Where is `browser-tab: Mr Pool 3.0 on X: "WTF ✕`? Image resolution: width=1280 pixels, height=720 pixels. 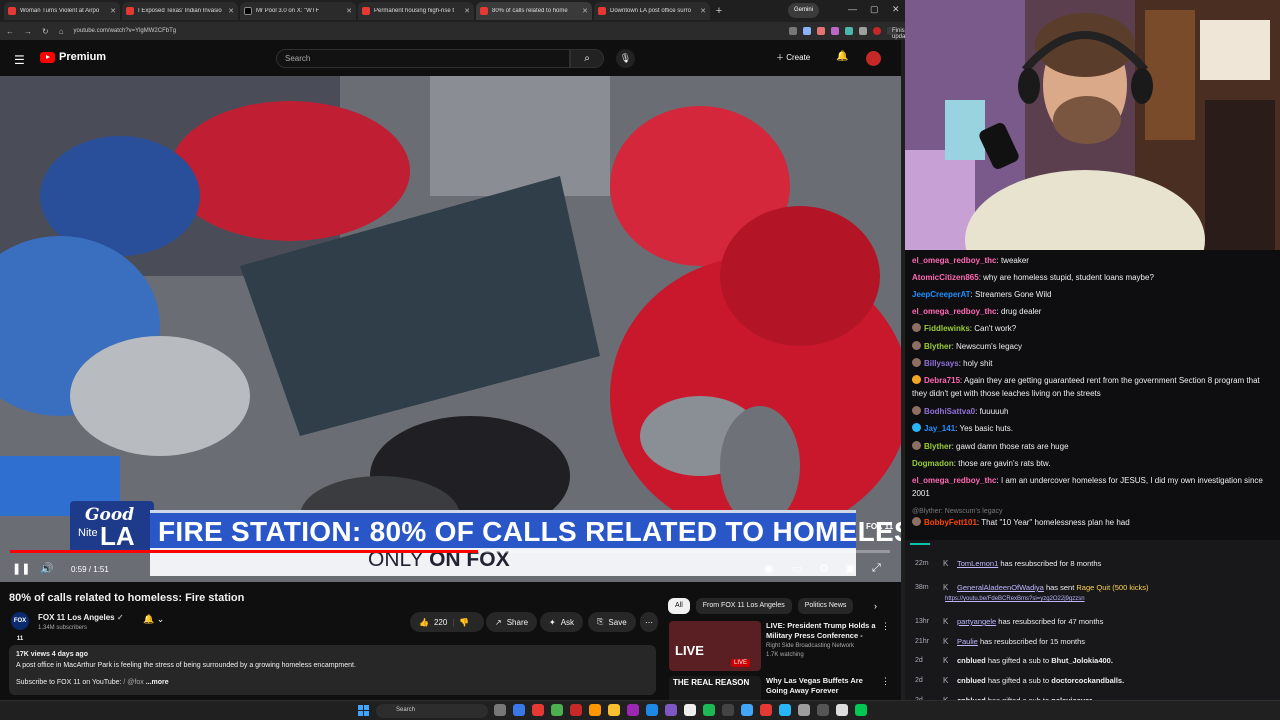 browser-tab: Mr Pool 3.0 on X: "WTF ✕ is located at coordinates (298, 11).